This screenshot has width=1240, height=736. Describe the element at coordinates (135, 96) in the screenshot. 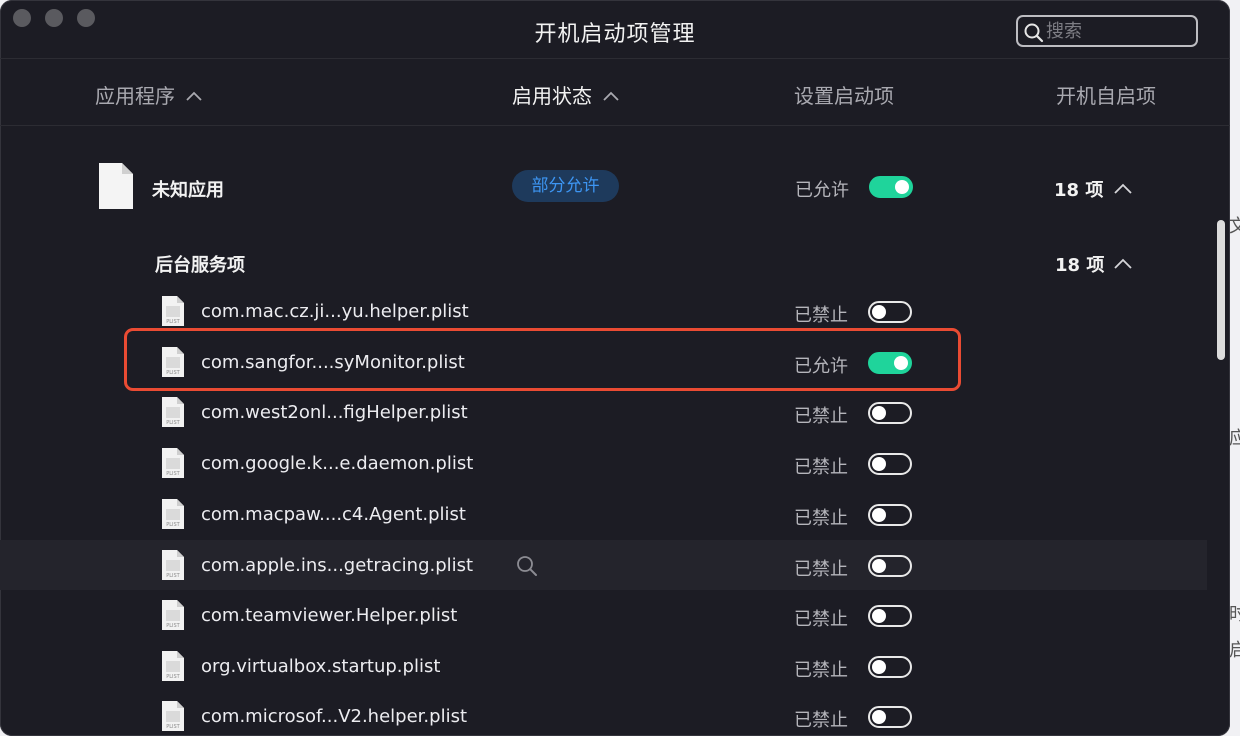

I see `column-header-app-label: 应用程序` at that location.